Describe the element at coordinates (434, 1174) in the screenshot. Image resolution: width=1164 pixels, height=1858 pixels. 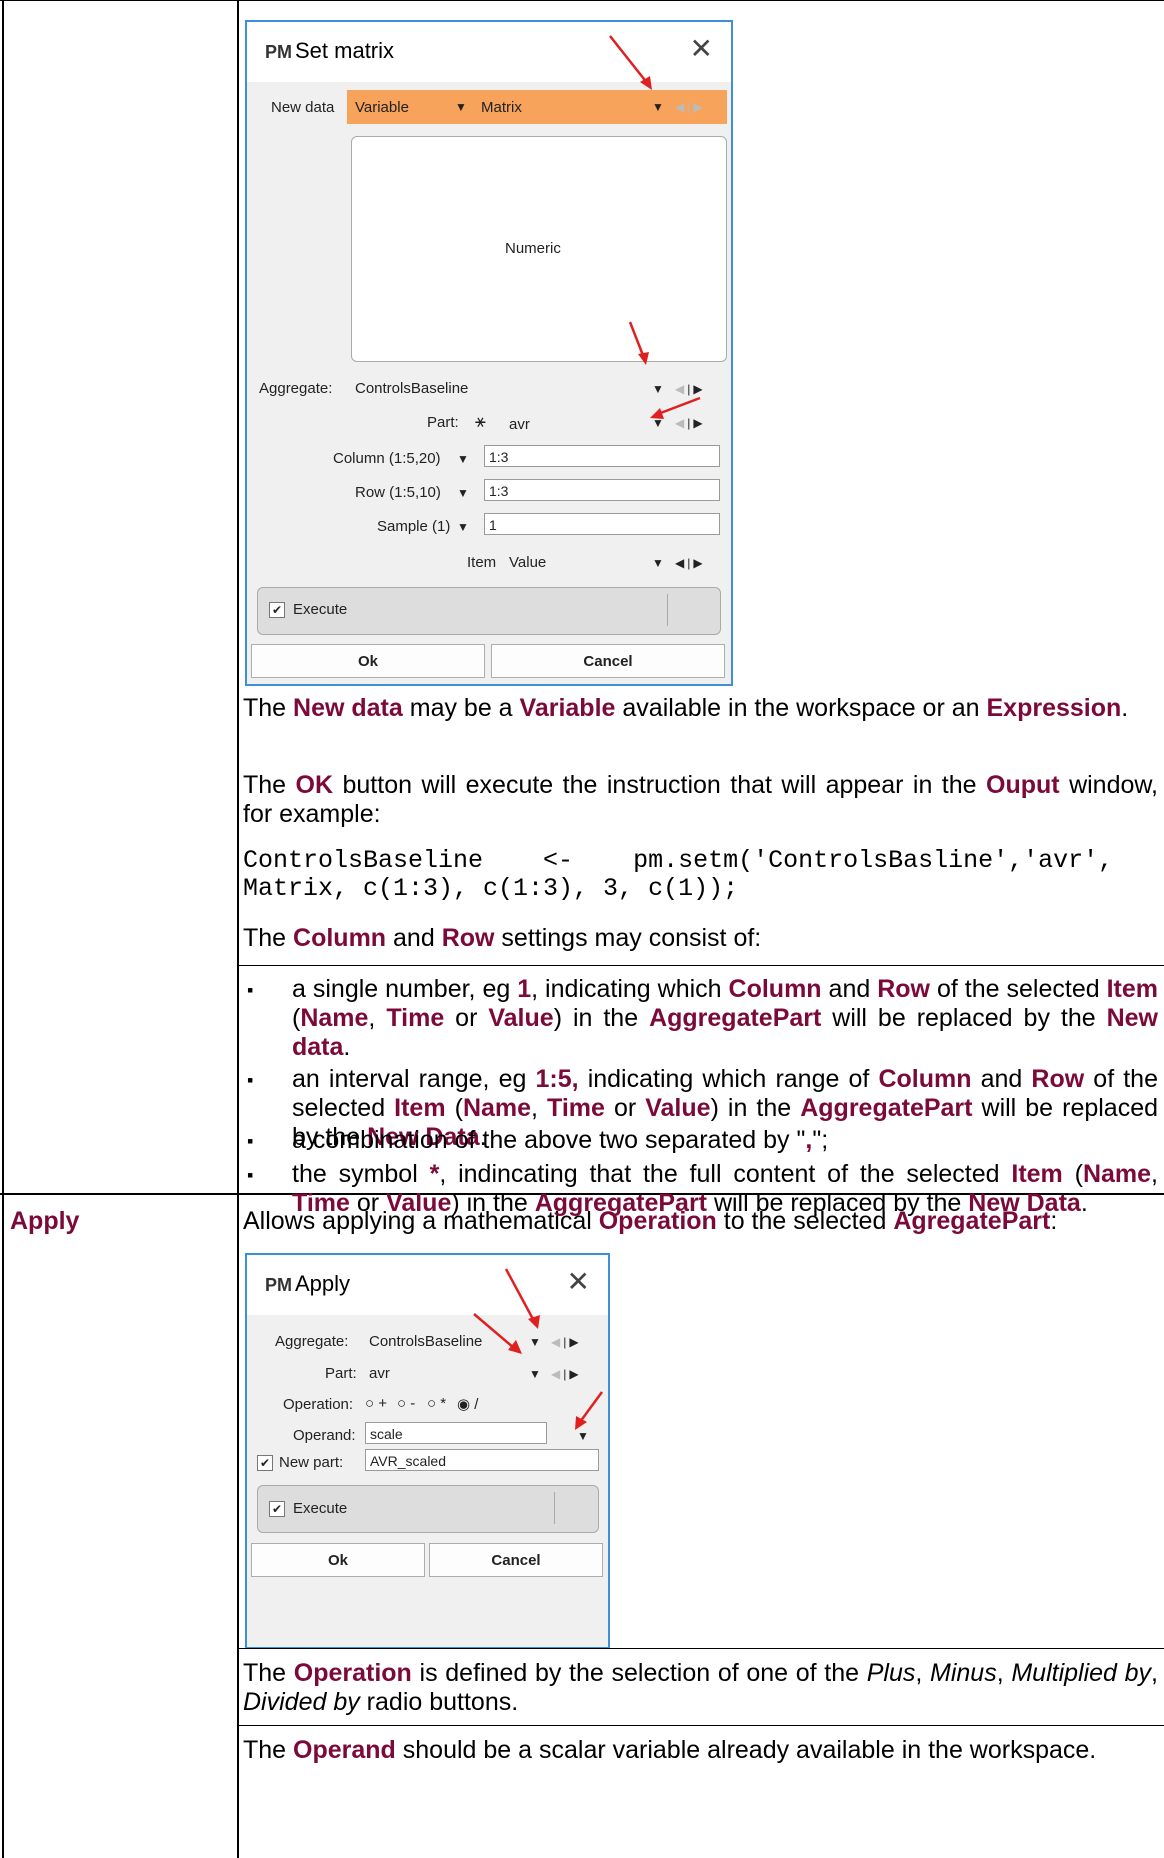
I see `highlighted-term: *` at that location.